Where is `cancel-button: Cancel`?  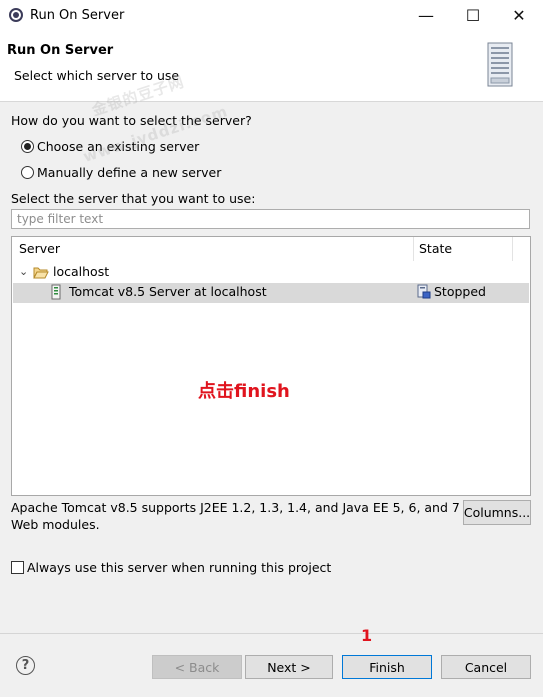 cancel-button: Cancel is located at coordinates (486, 667).